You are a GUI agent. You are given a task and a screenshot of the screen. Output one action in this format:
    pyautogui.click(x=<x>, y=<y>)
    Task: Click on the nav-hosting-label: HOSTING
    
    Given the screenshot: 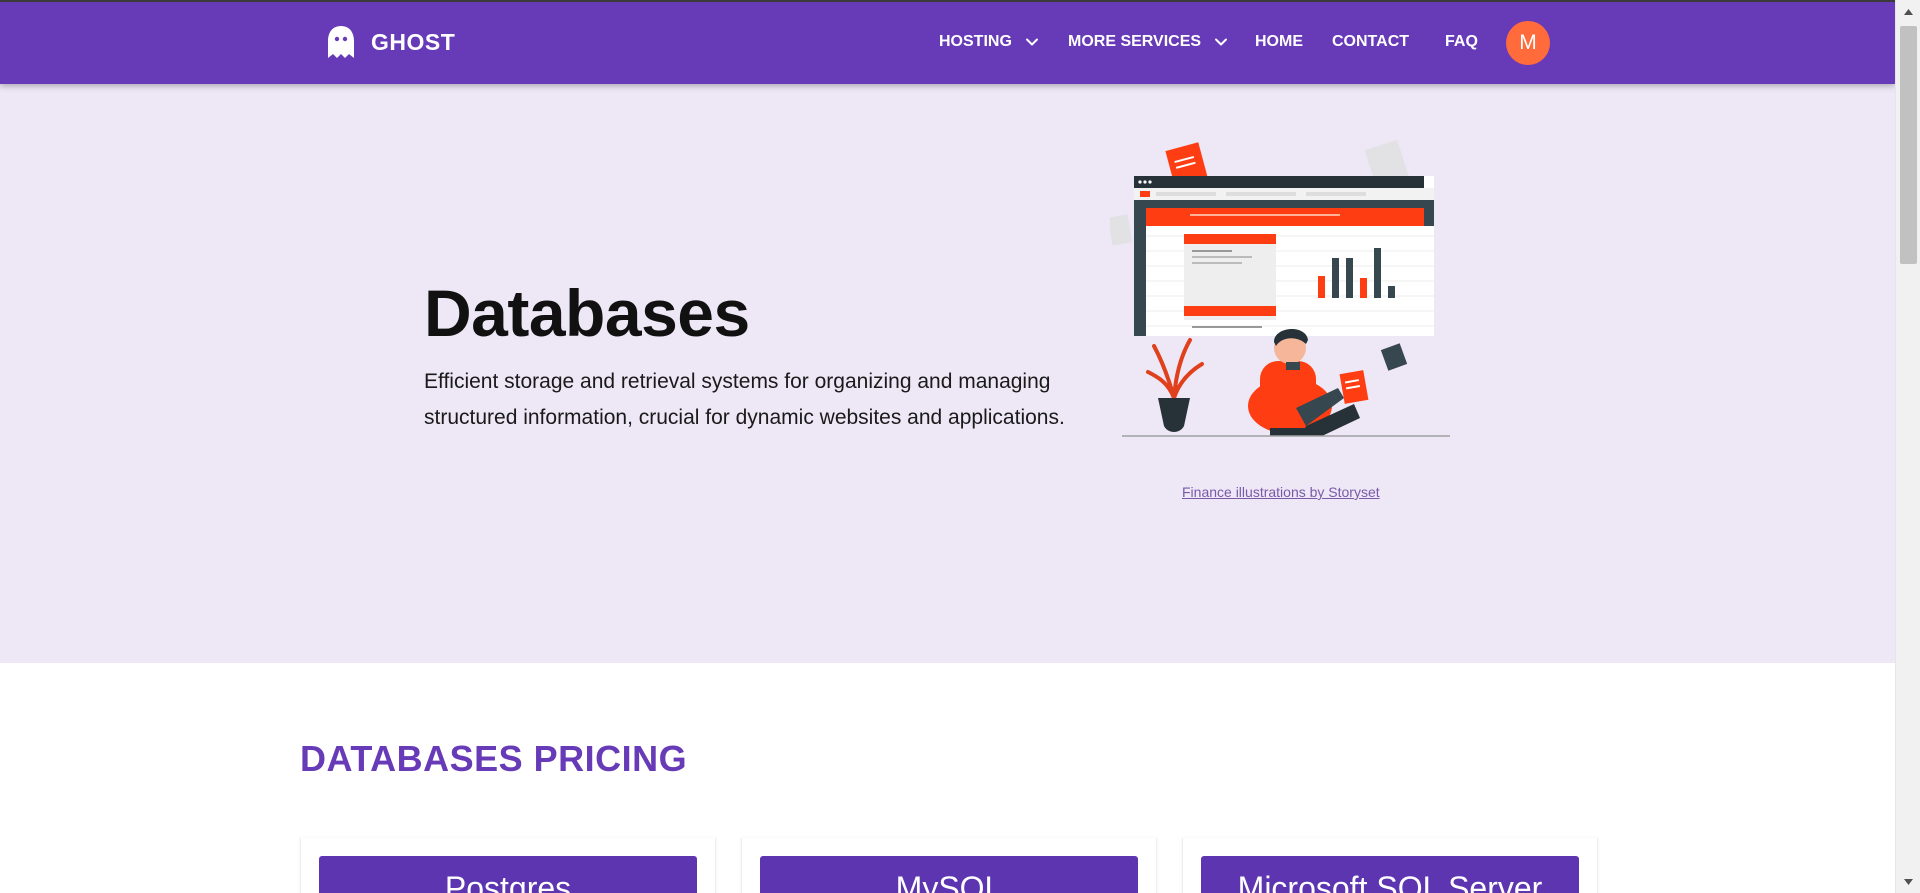 What is the action you would take?
    pyautogui.click(x=975, y=41)
    